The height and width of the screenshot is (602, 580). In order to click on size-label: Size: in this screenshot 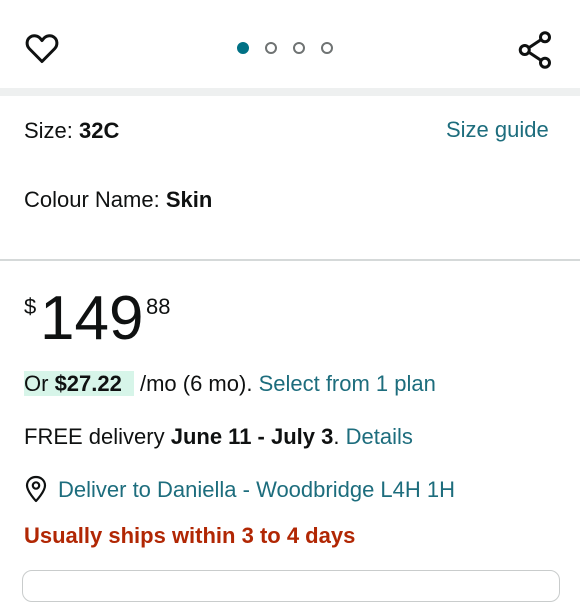, I will do `click(48, 130)`.